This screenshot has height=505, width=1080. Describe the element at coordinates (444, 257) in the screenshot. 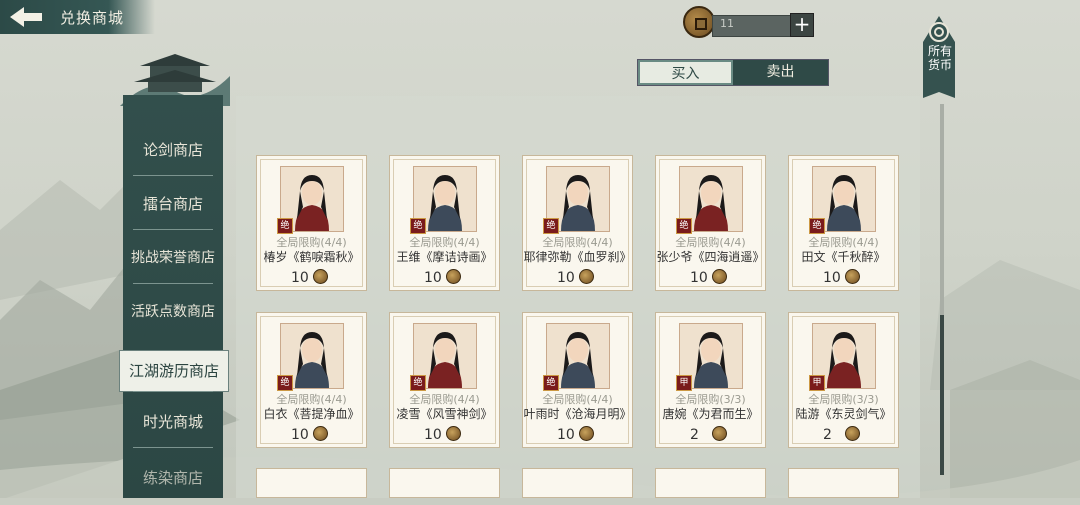

I see `item-name: 王维《摩诘诗画》` at that location.